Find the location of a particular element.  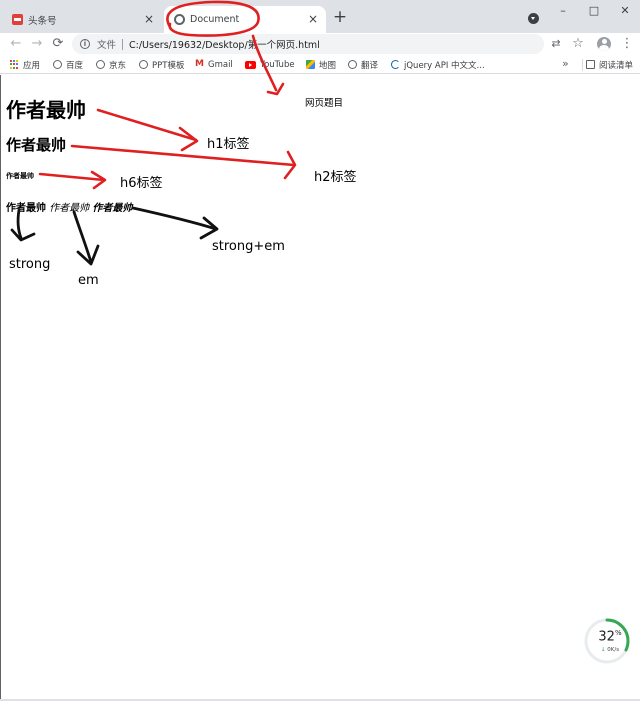

address-bar: i 文件 C:/Users/19632/Desktop/第一个网页.html is located at coordinates (308, 44).